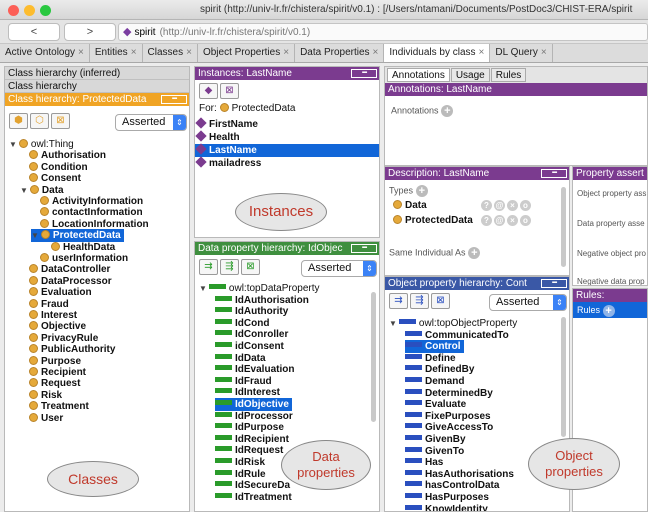 The image size is (648, 512). What do you see at coordinates (90, 32) in the screenshot?
I see `forward-button: >` at bounding box center [90, 32].